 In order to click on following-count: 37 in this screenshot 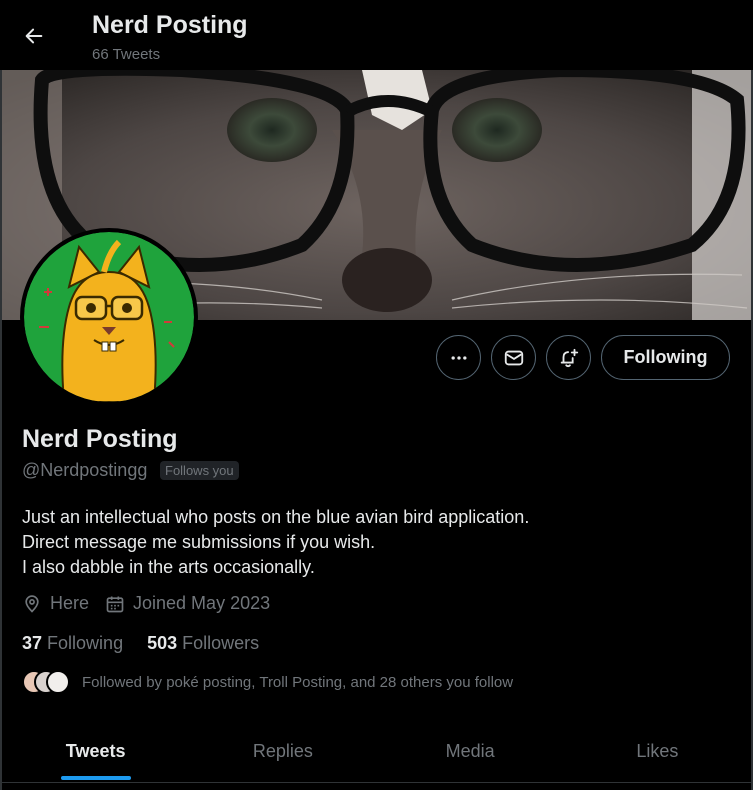, I will do `click(32, 643)`.